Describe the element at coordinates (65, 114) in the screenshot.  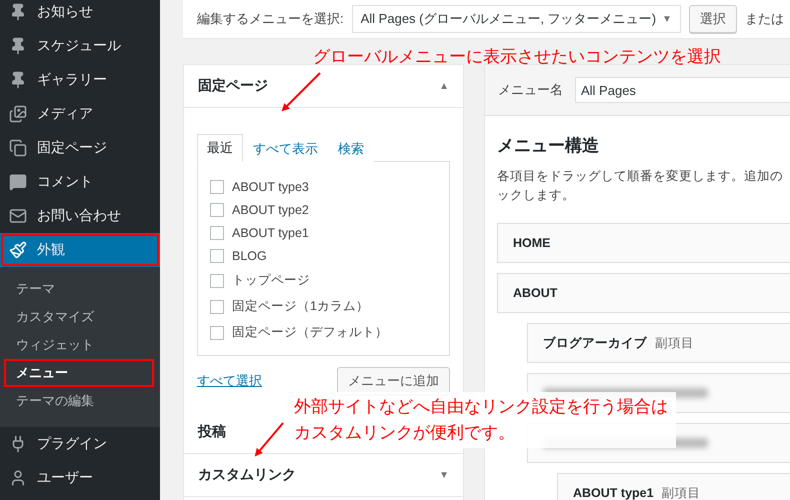
I see `sidebar-label: メディア` at that location.